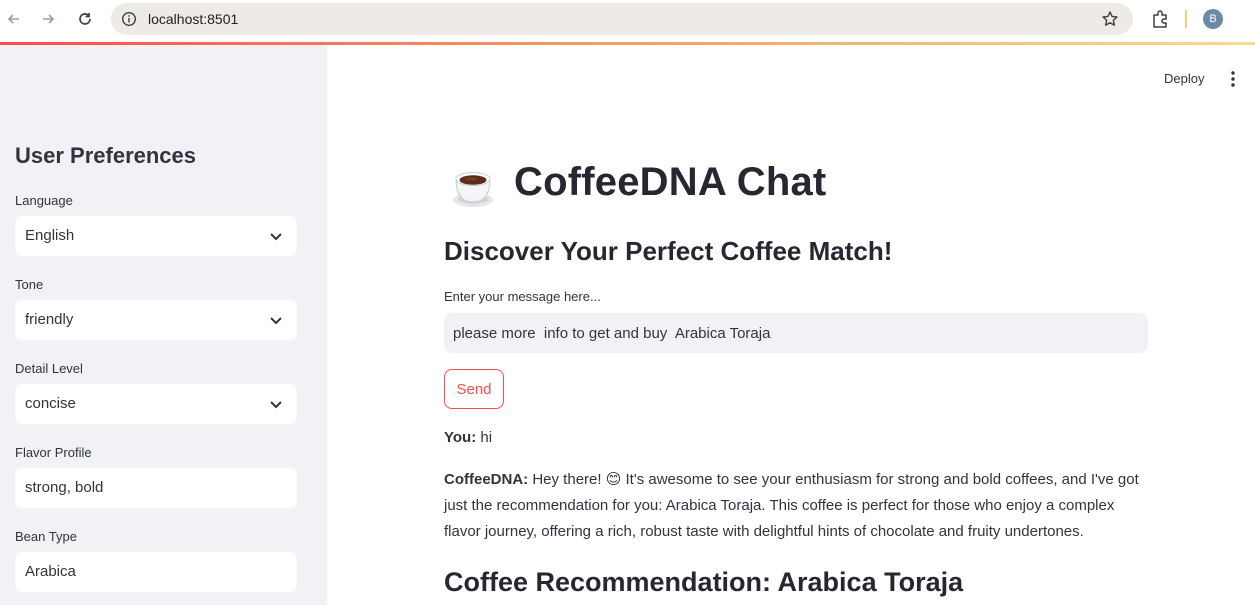 The image size is (1255, 605). I want to click on browser-toolbar: localhost:8501 B, so click(627, 21).